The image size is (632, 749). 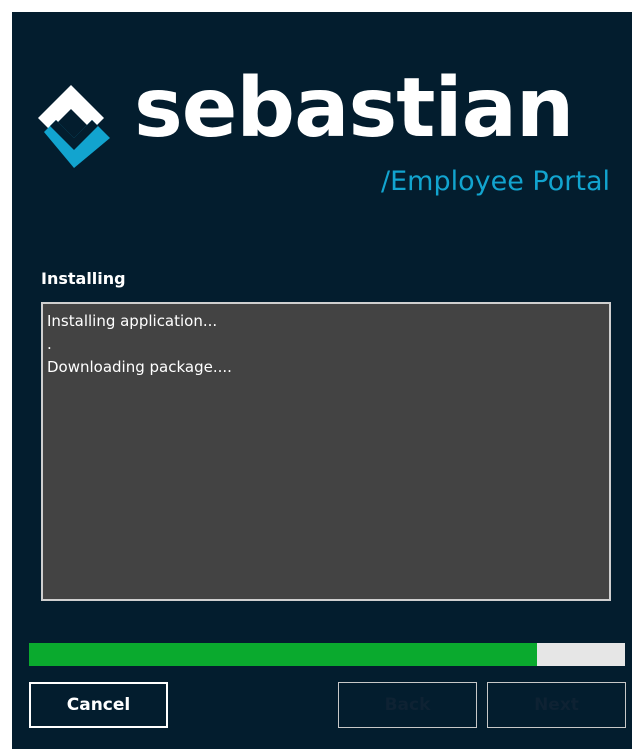 What do you see at coordinates (98, 705) in the screenshot?
I see `cancel-button: Cancel` at bounding box center [98, 705].